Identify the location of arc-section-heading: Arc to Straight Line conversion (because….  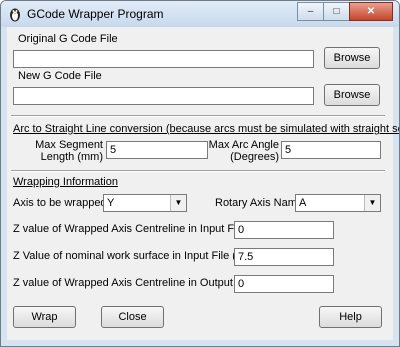
(206, 129).